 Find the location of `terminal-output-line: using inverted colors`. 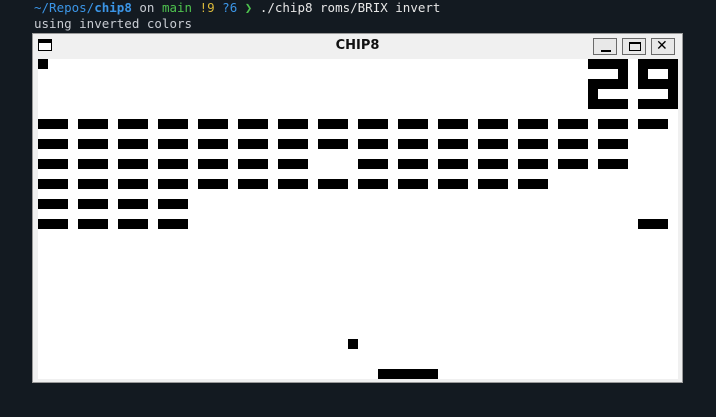

terminal-output-line: using inverted colors is located at coordinates (113, 23).